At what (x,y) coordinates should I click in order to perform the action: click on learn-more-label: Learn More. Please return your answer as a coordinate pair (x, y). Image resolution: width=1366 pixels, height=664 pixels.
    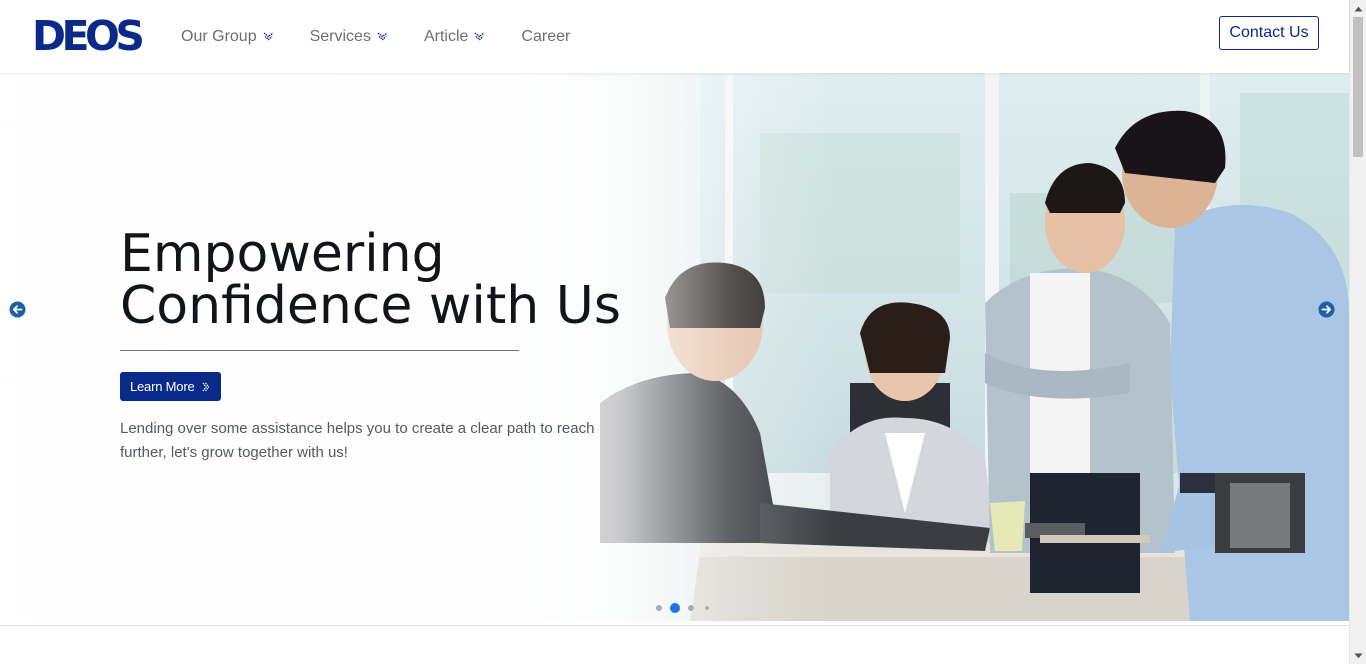
    Looking at the image, I should click on (162, 386).